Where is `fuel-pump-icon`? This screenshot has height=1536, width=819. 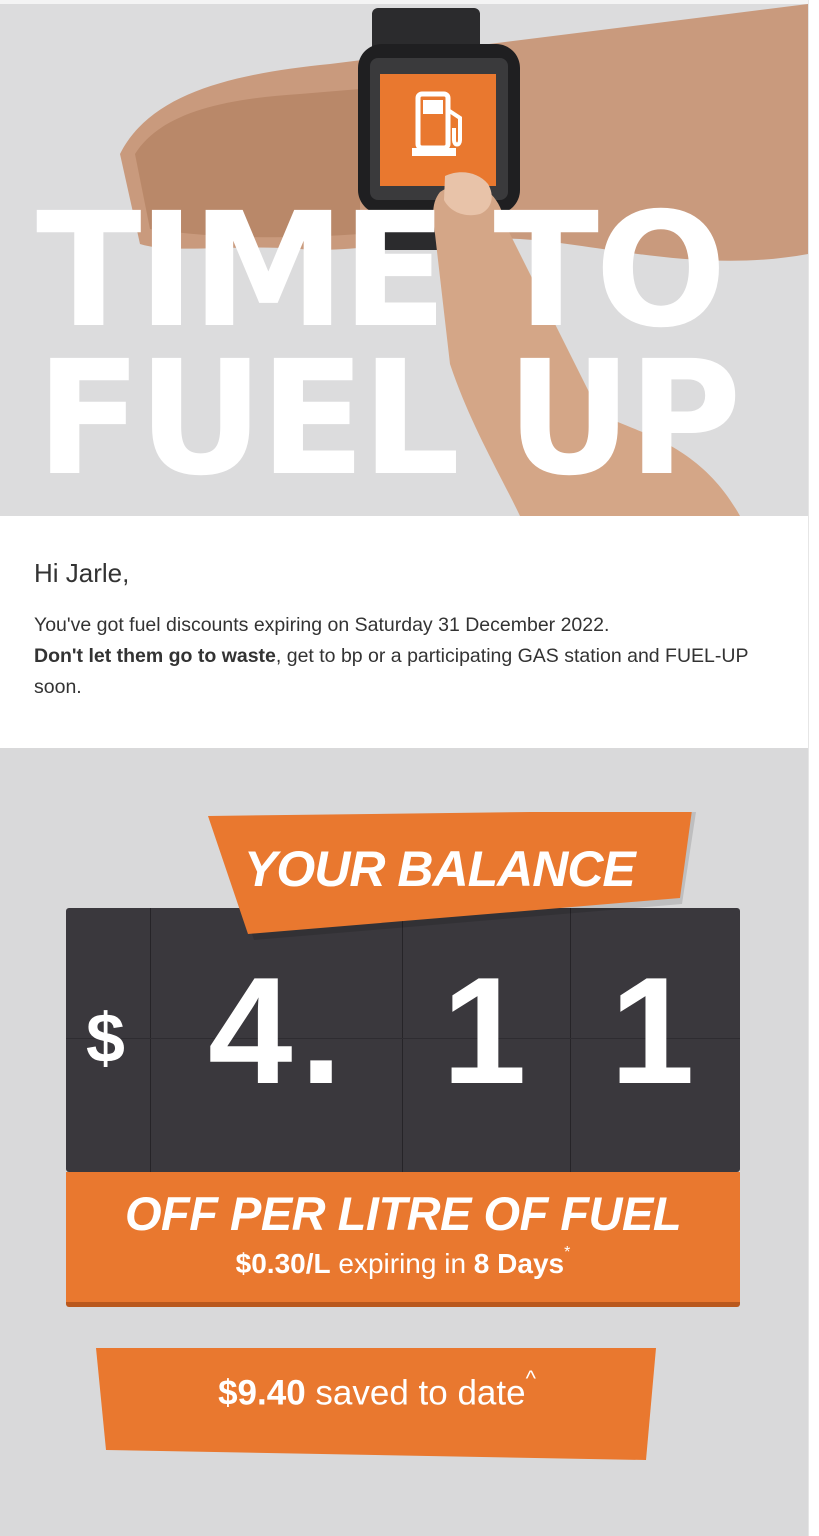 fuel-pump-icon is located at coordinates (437, 123).